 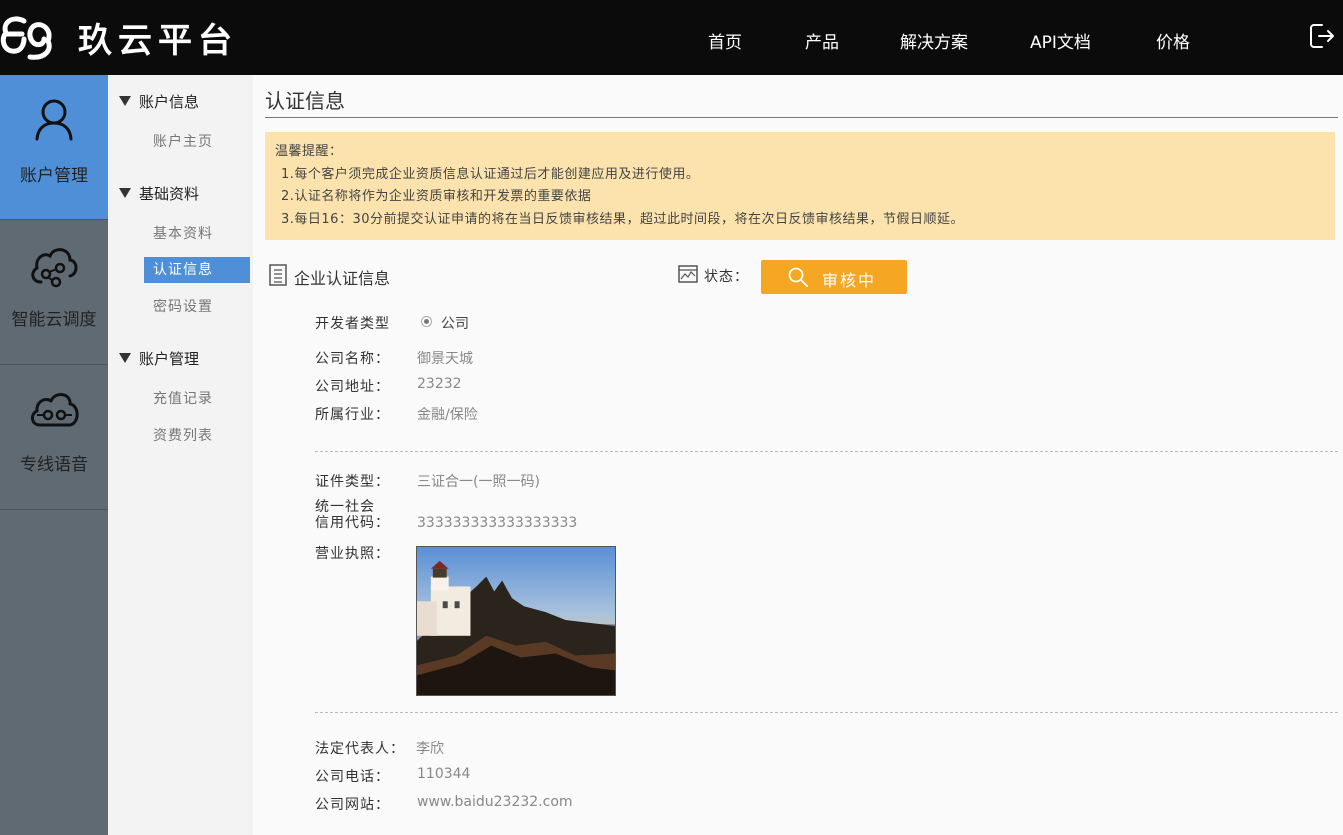 I want to click on business-license-image, so click(x=516, y=621).